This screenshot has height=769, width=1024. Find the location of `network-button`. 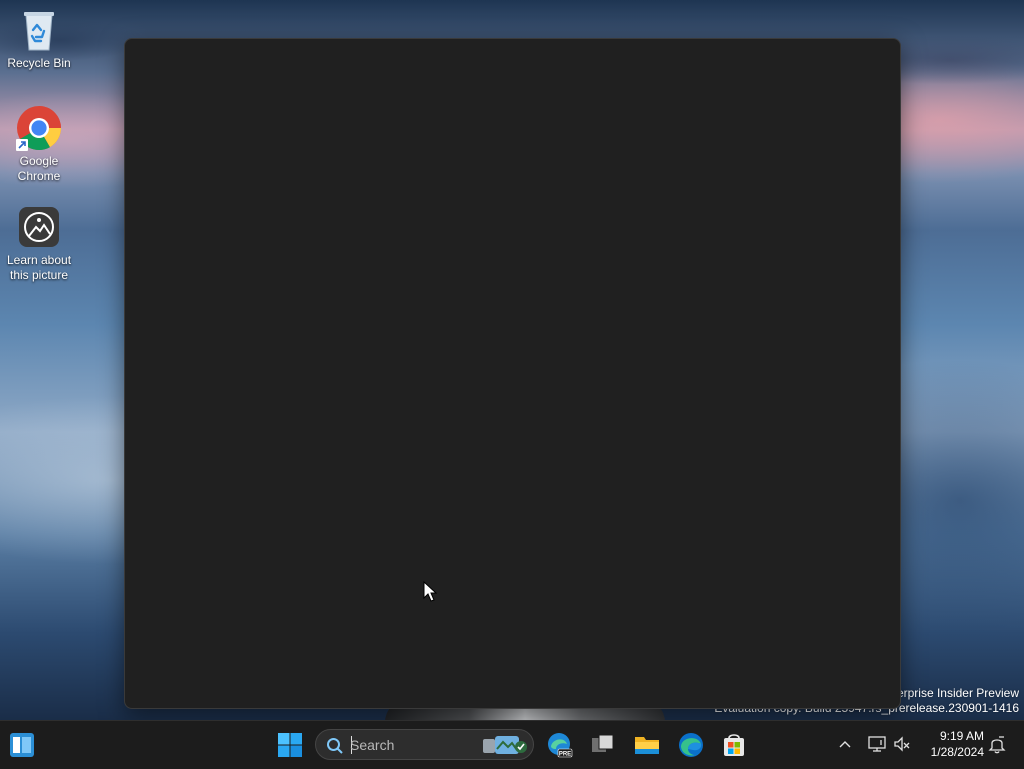

network-button is located at coordinates (877, 744).